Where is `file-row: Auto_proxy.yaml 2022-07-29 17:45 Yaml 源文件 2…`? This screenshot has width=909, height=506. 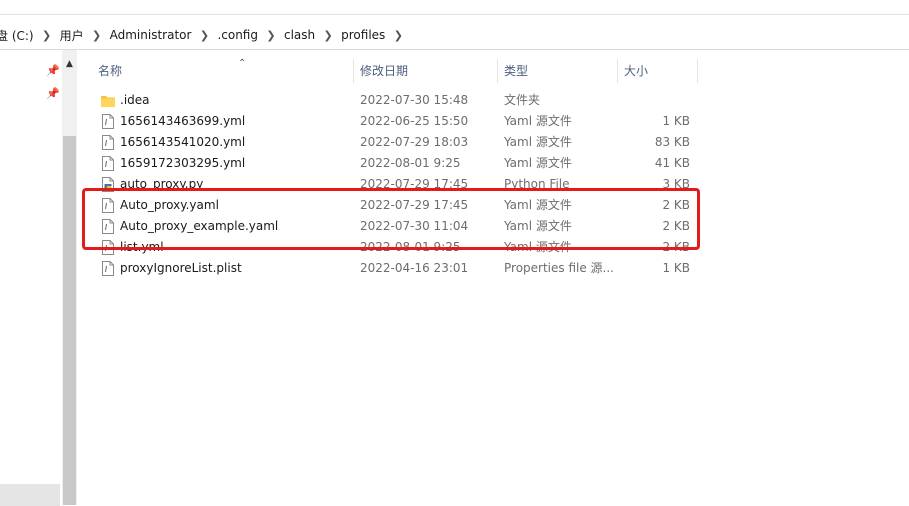
file-row: Auto_proxy.yaml 2022-07-29 17:45 Yaml 源文件 2… is located at coordinates (388, 205).